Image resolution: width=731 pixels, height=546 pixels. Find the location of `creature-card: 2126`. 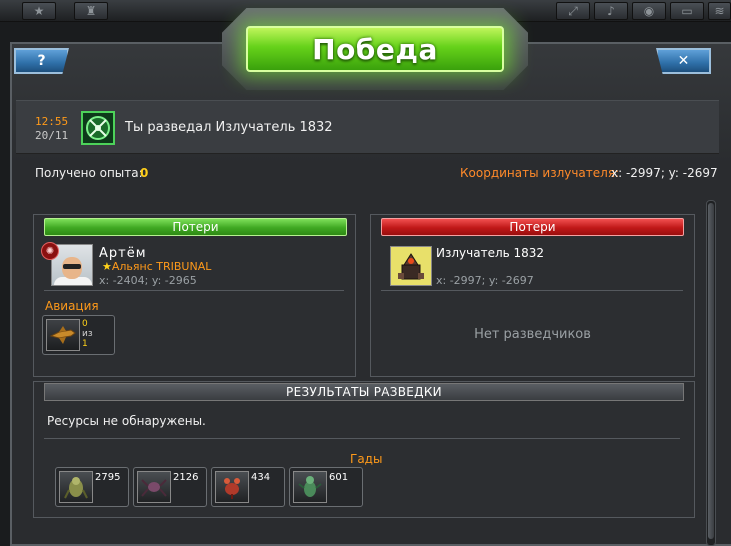

creature-card: 2126 is located at coordinates (170, 487).